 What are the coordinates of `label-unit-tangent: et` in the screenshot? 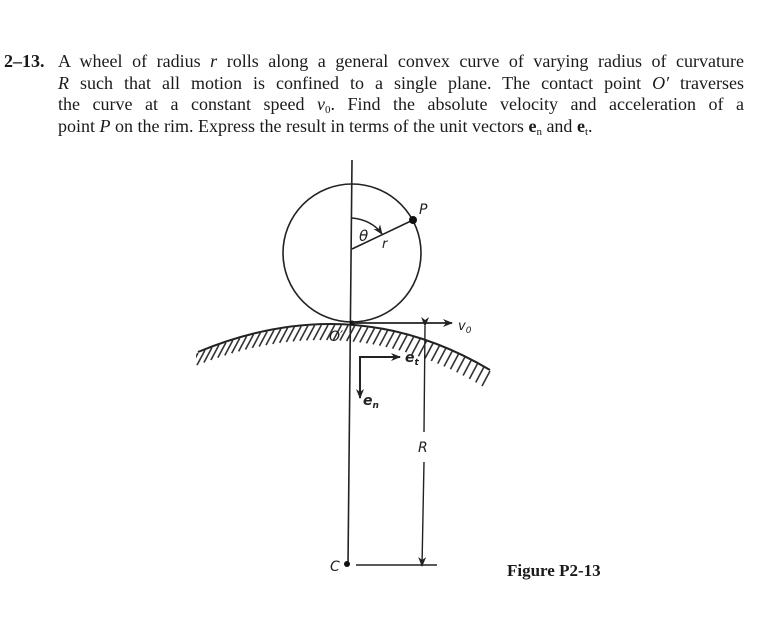 It's located at (412, 359).